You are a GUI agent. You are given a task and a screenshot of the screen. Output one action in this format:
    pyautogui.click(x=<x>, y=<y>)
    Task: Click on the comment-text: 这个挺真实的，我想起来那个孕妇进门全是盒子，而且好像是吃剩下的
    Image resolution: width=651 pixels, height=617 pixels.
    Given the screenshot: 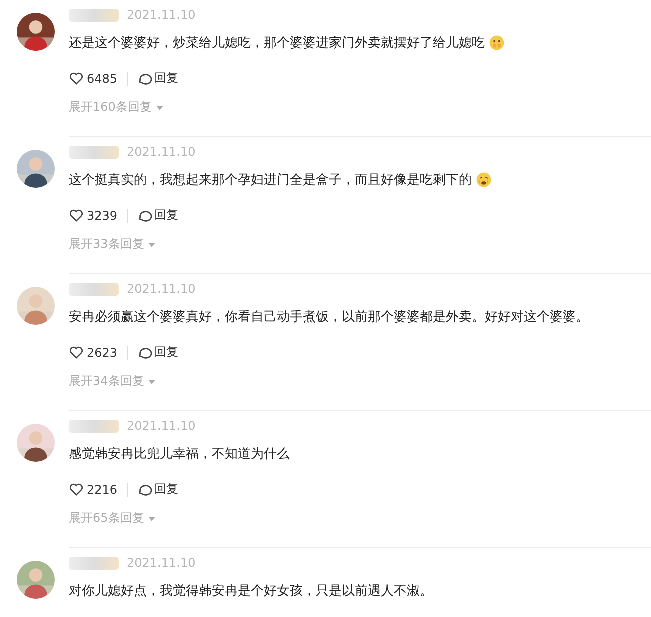 What is the action you would take?
    pyautogui.click(x=270, y=180)
    